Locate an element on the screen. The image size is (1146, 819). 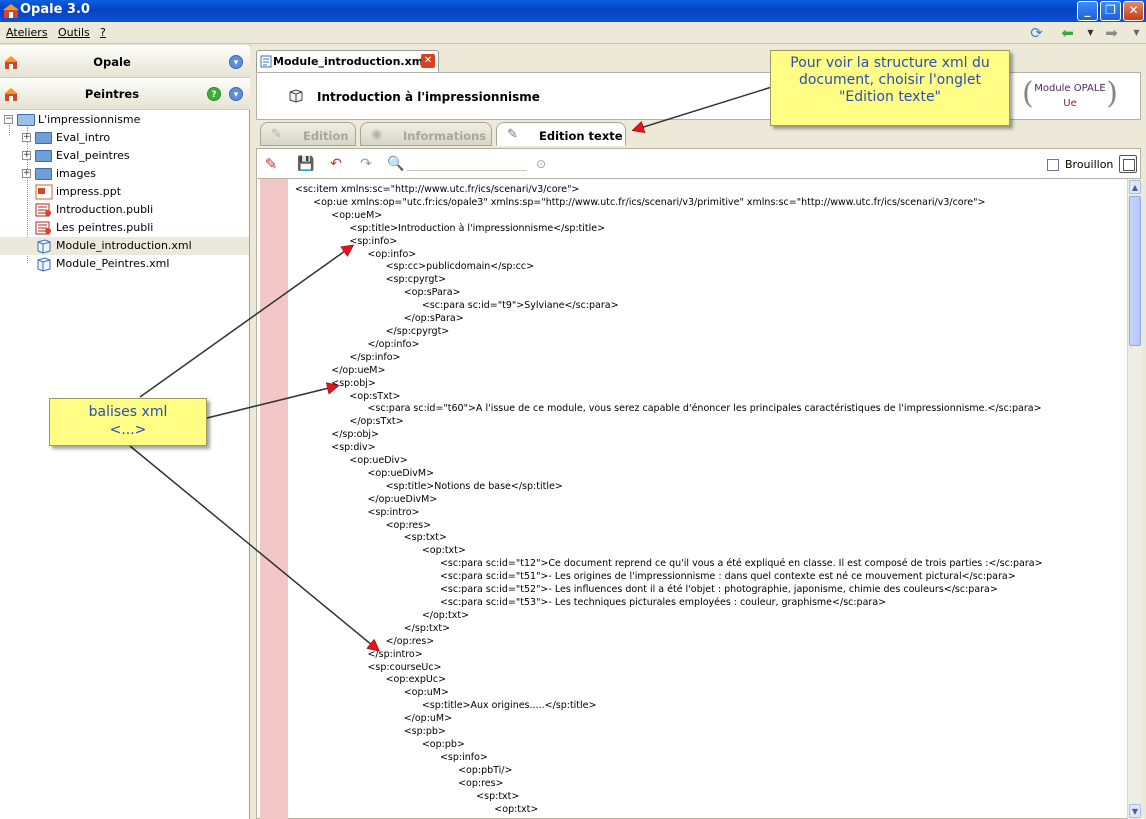
tree-item: − L'impressionnisme is located at coordinates (124, 120).